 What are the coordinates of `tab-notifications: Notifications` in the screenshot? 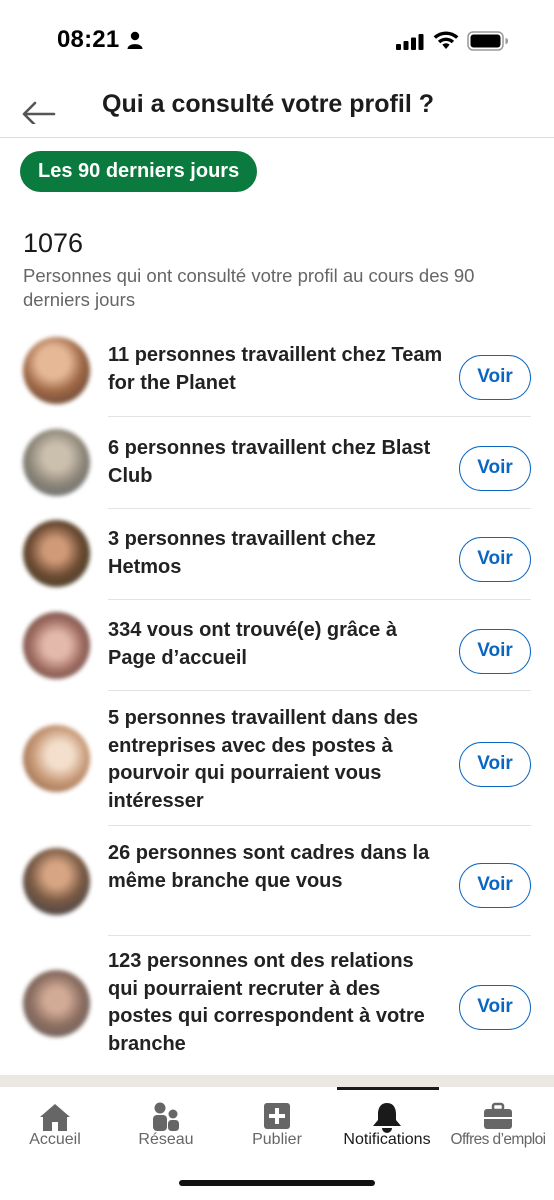 It's located at (387, 1129).